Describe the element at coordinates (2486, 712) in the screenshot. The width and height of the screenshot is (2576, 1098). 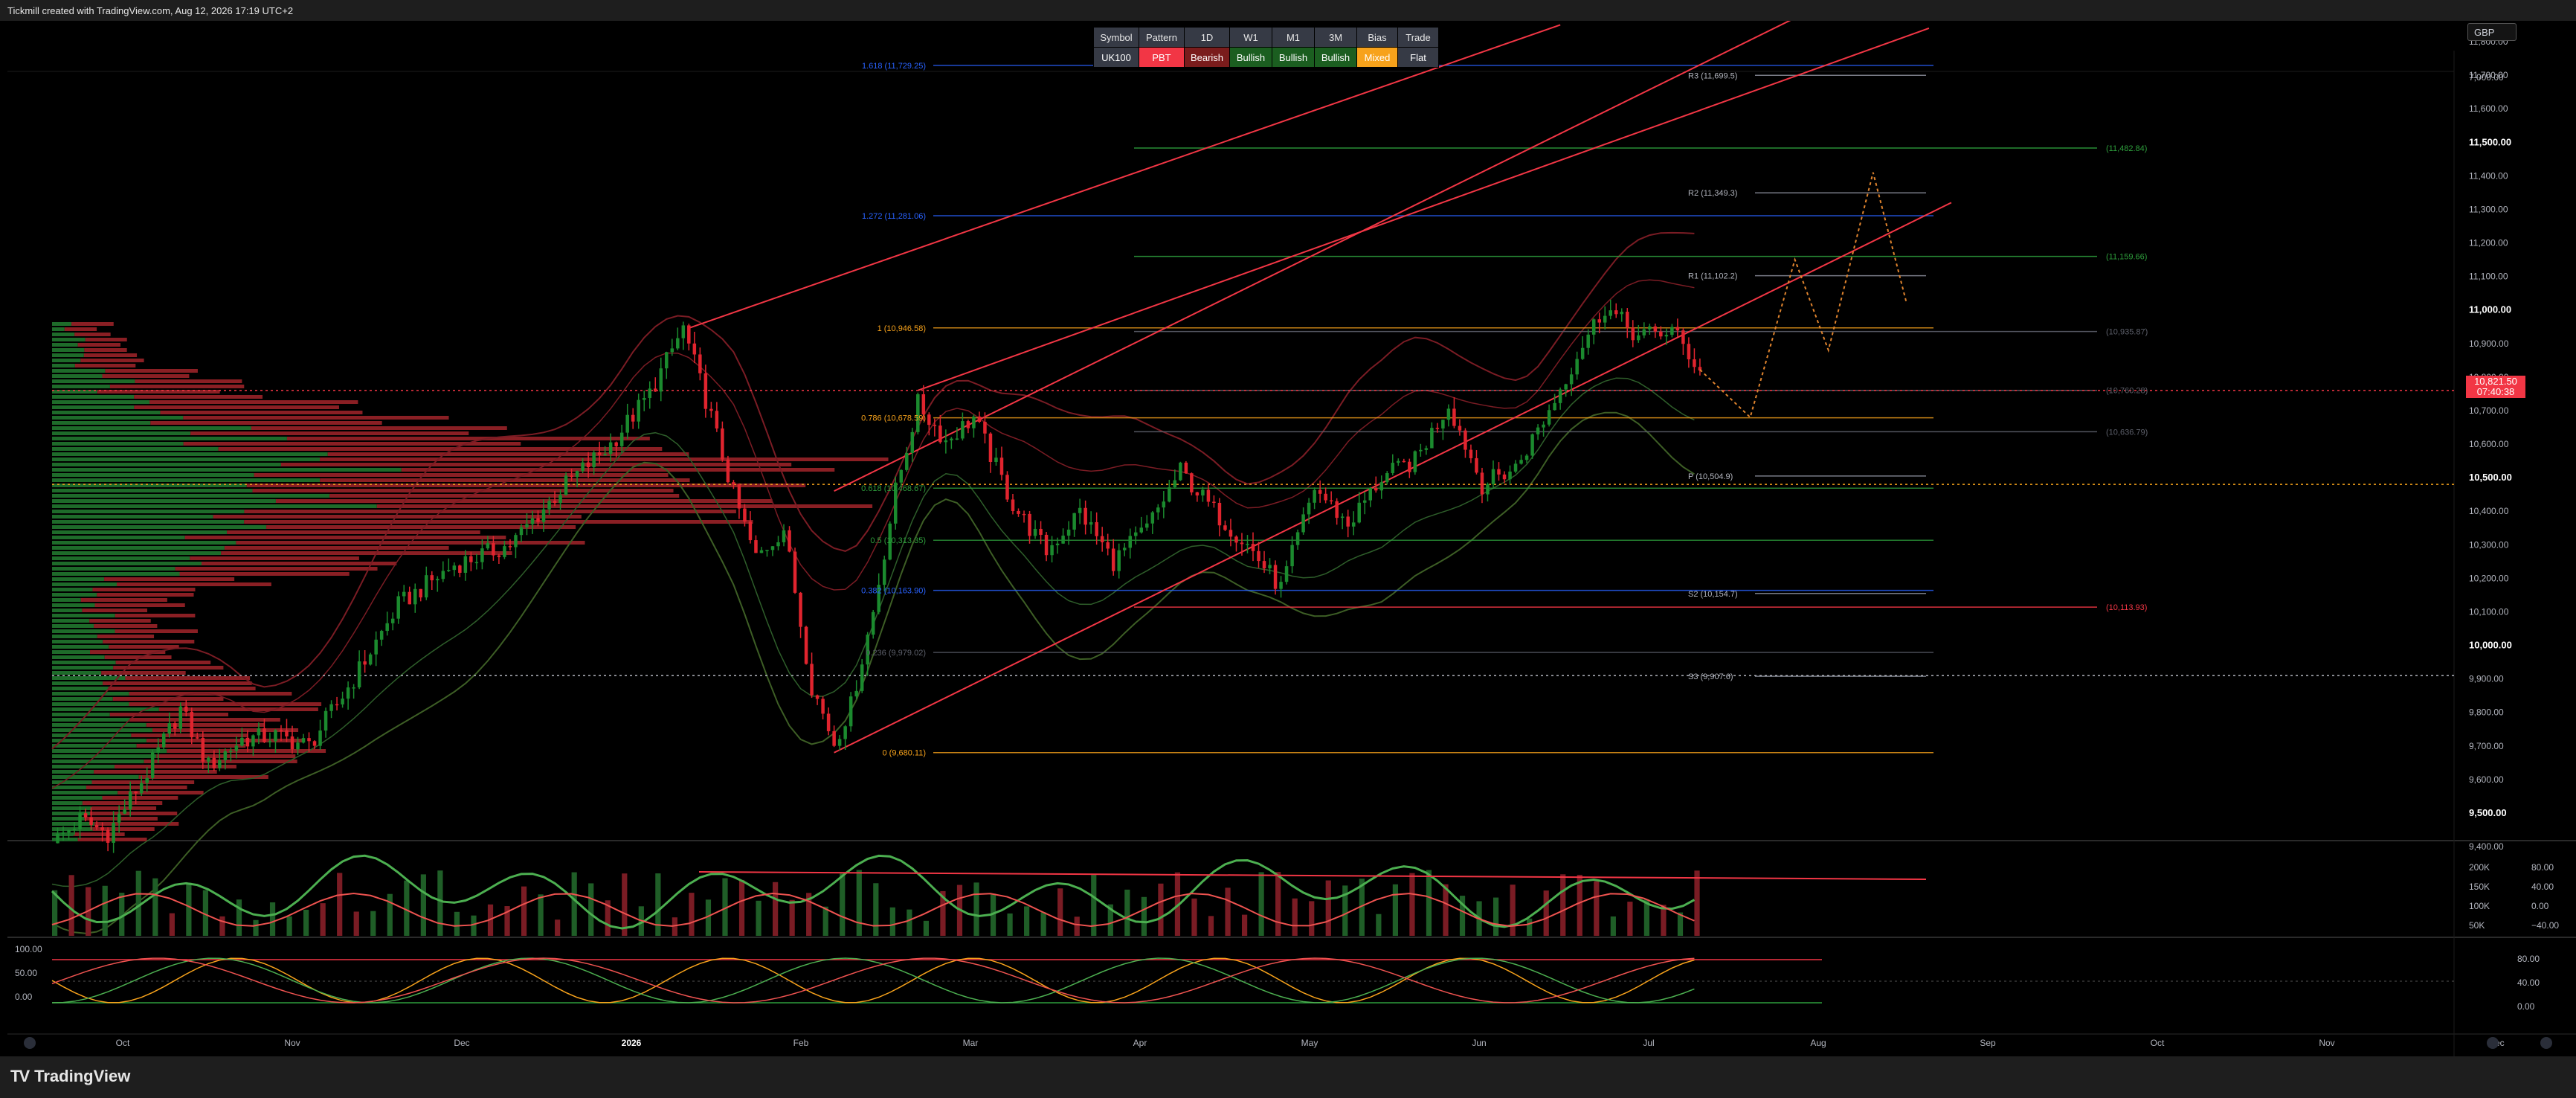
I see `price-tick: 9,800.00` at that location.